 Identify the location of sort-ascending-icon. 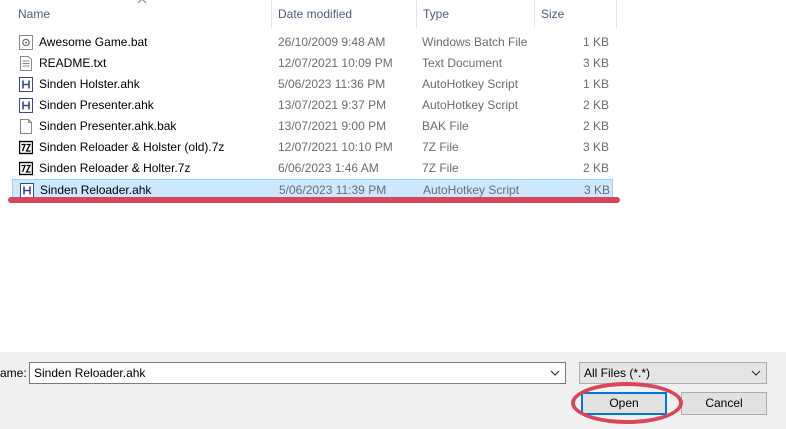
(142, 2).